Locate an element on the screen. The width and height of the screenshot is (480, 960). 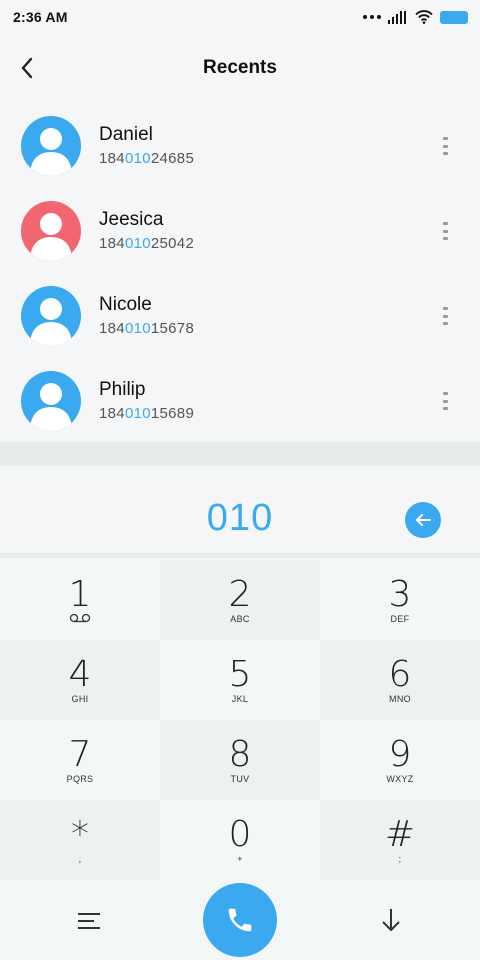
contact-name: Daniel is located at coordinates (126, 134).